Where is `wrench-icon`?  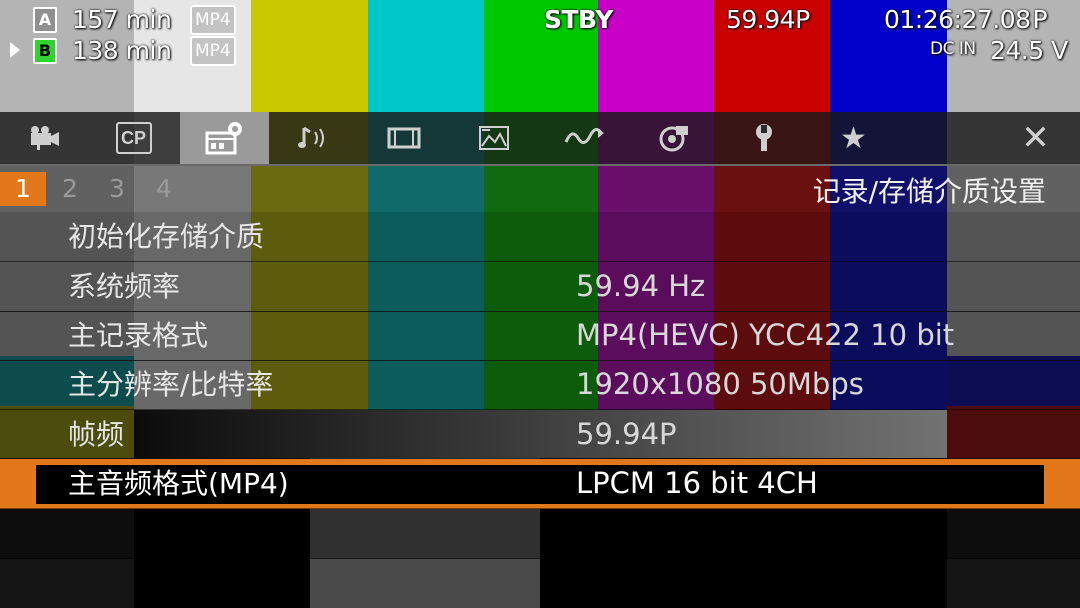
wrench-icon is located at coordinates (763, 137).